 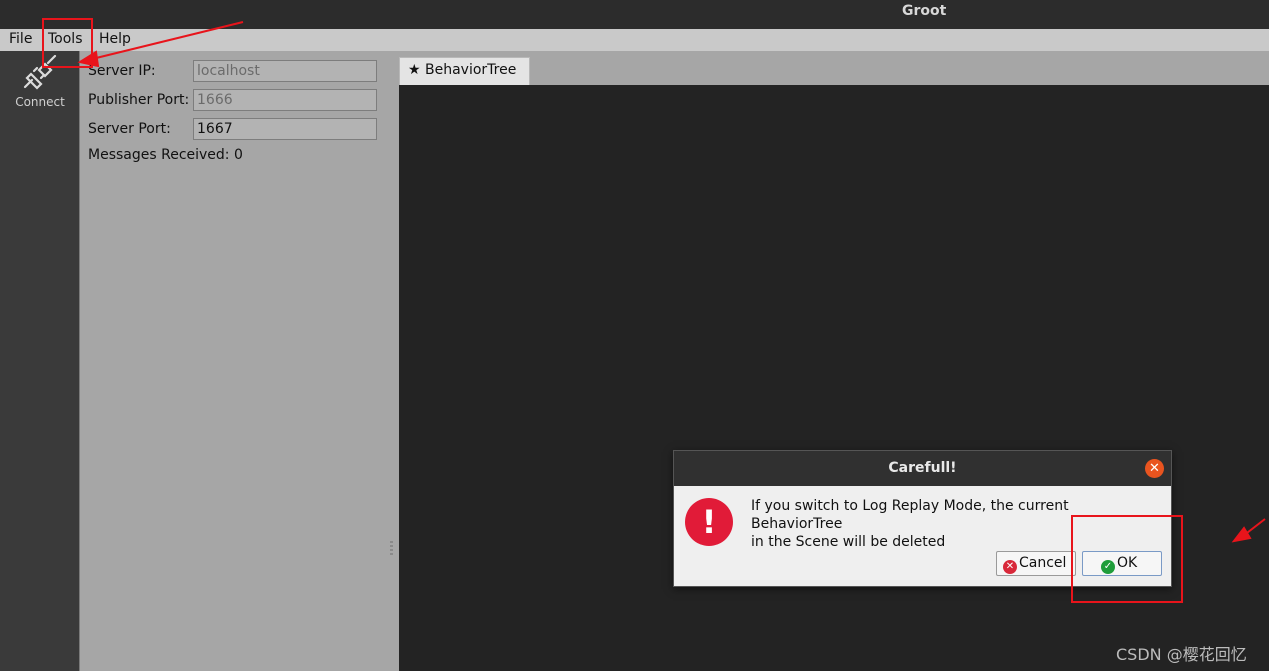 I want to click on arrow-to-tools, so click(x=165, y=41).